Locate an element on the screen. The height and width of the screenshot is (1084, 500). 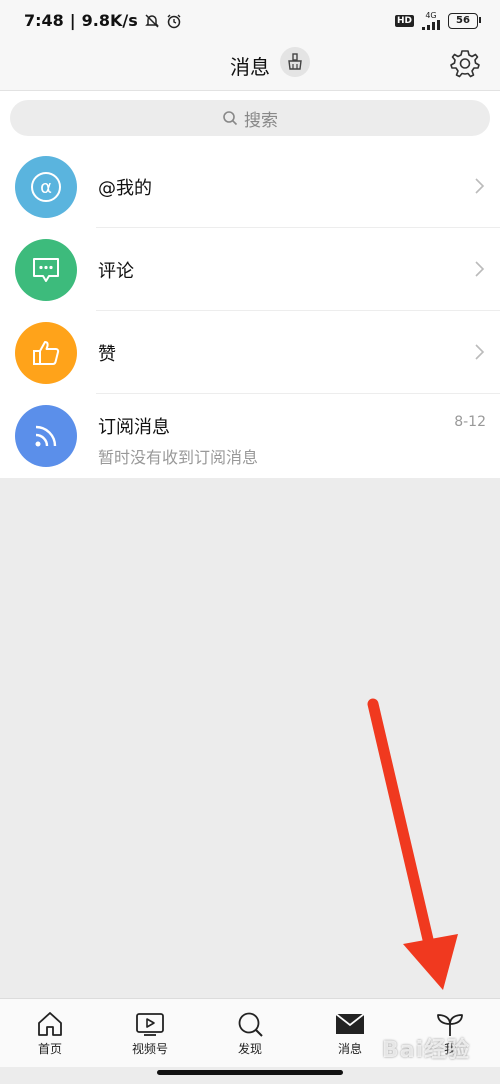
rss-icon is located at coordinates (46, 436).